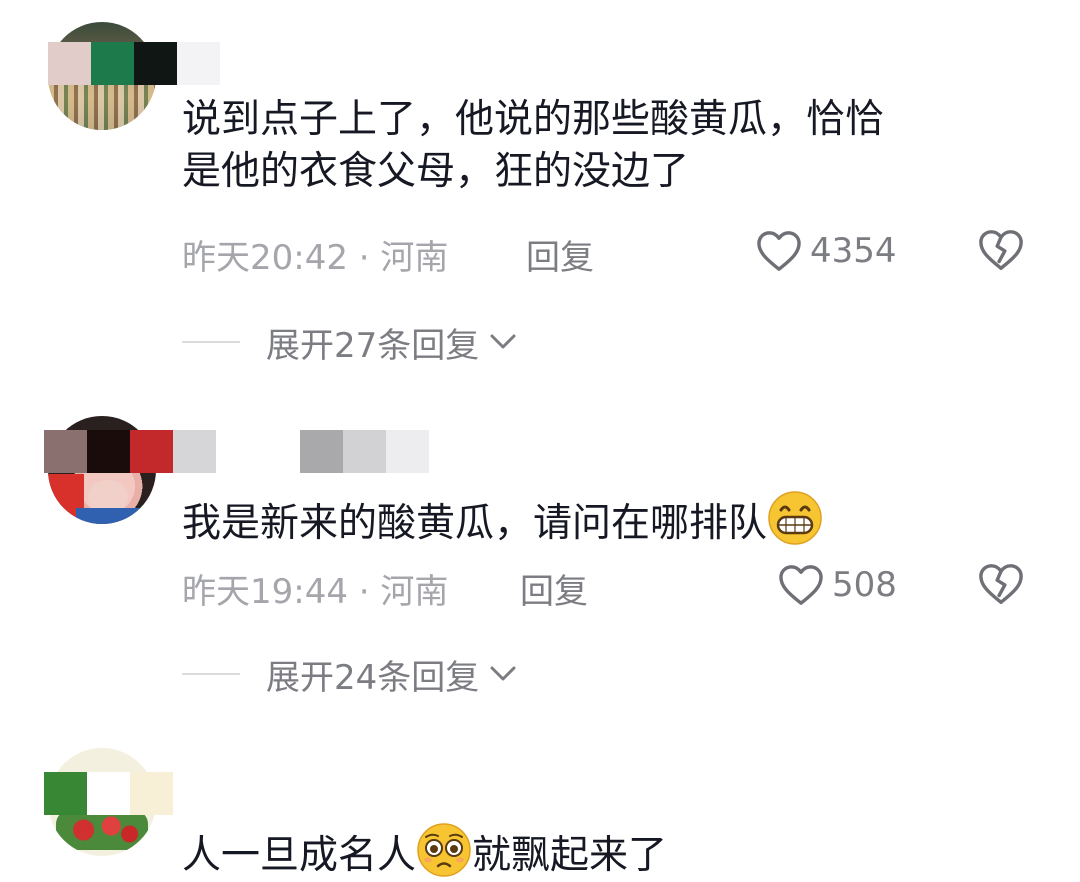  I want to click on comment-text: 我是新来的酸黄瓜，请问在哪排队, so click(502, 520).